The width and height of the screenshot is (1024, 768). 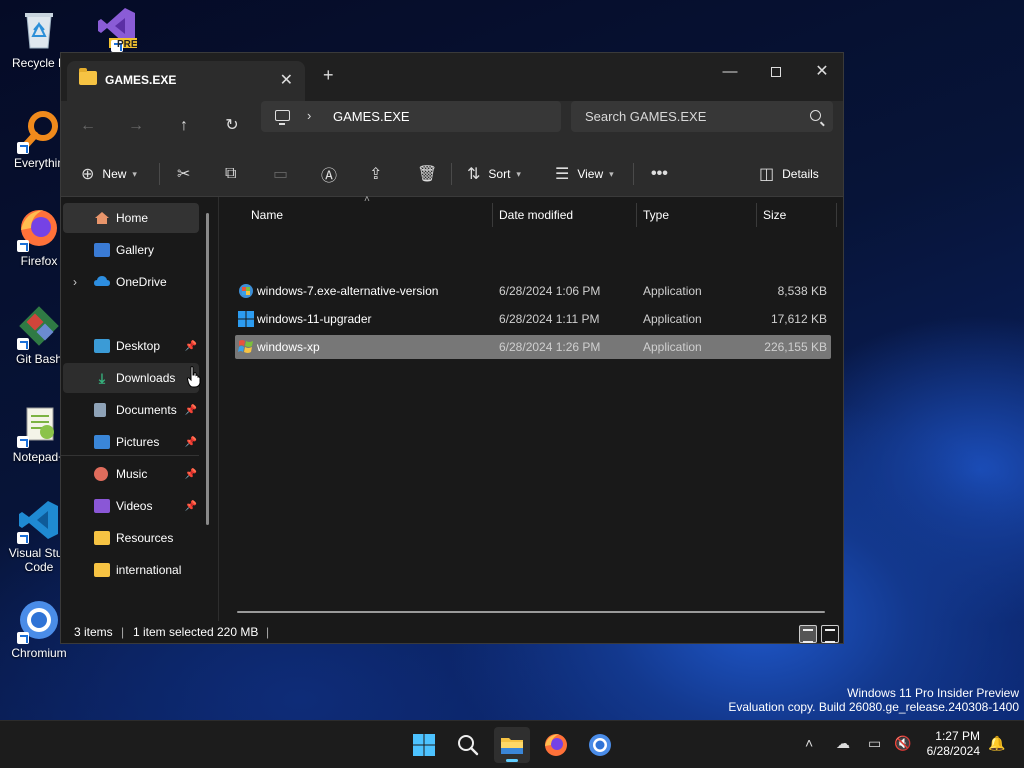 I want to click on new-button: ⊕ New ▾, so click(x=109, y=174).